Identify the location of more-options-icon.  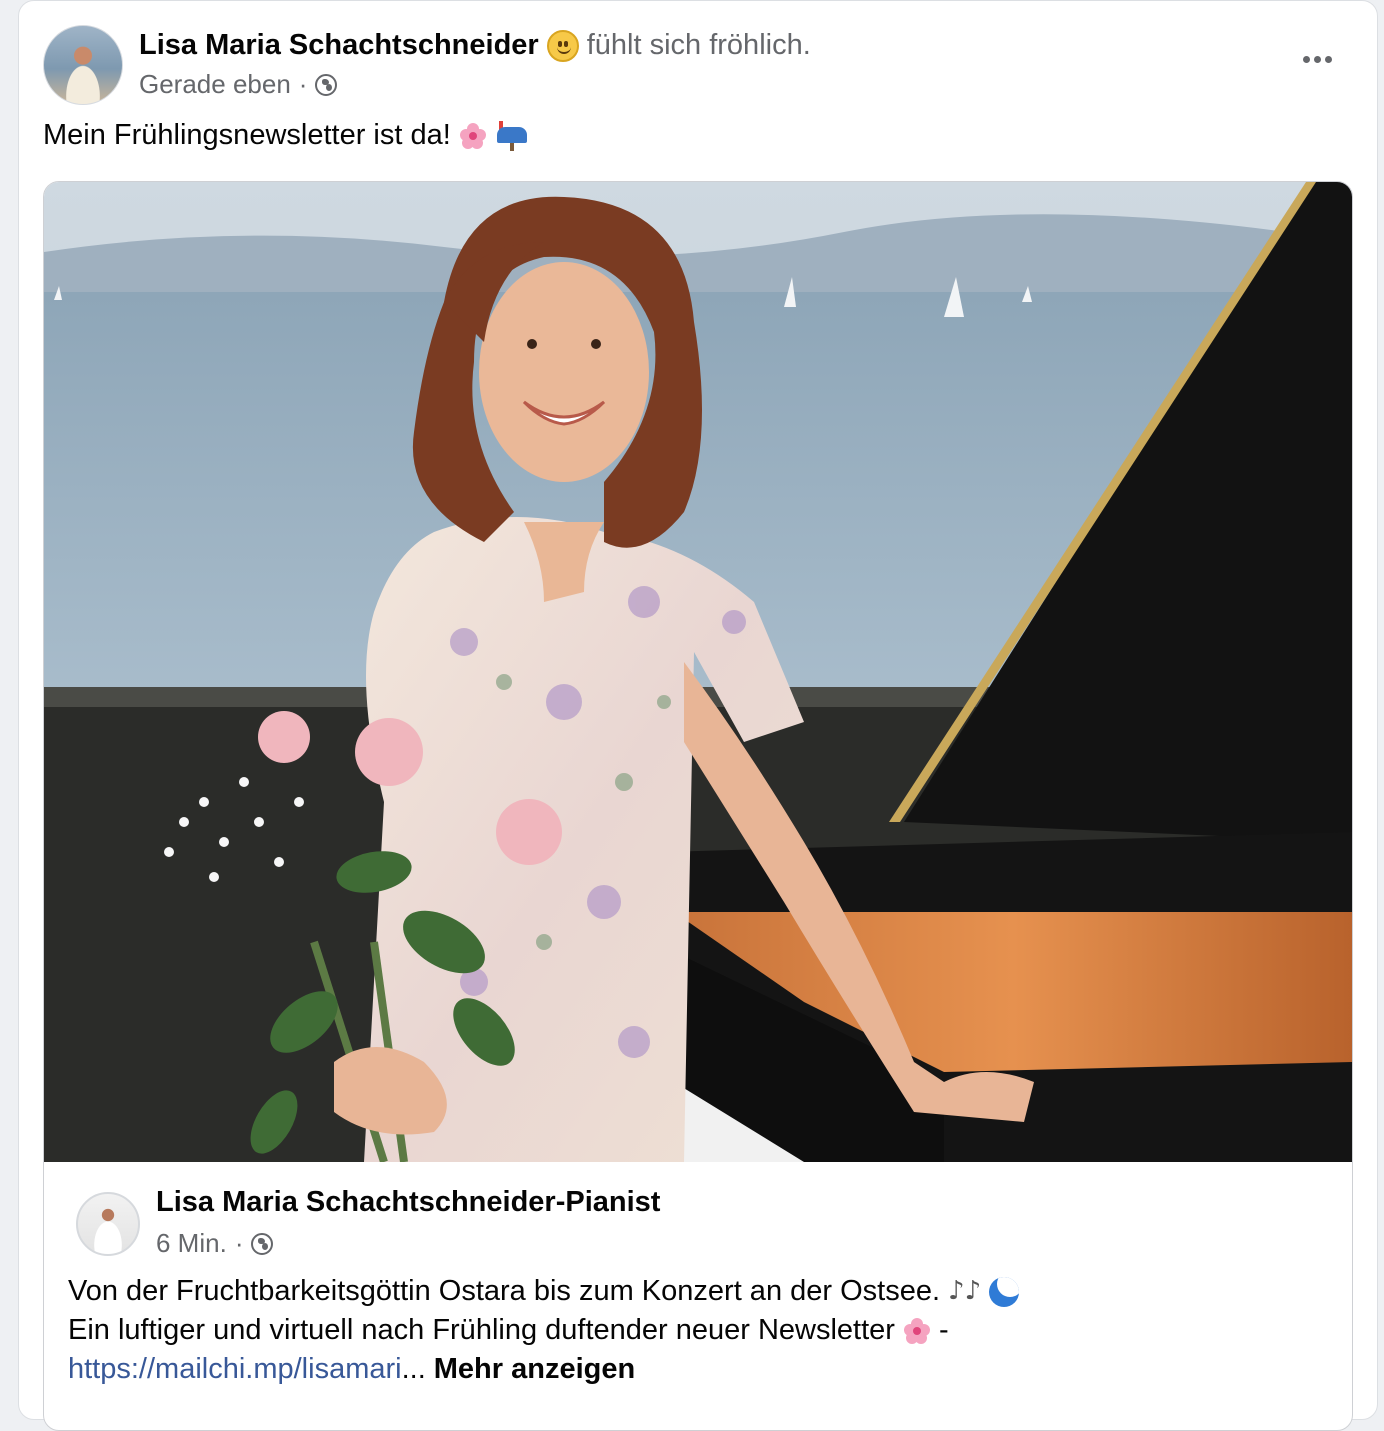
(1317, 59).